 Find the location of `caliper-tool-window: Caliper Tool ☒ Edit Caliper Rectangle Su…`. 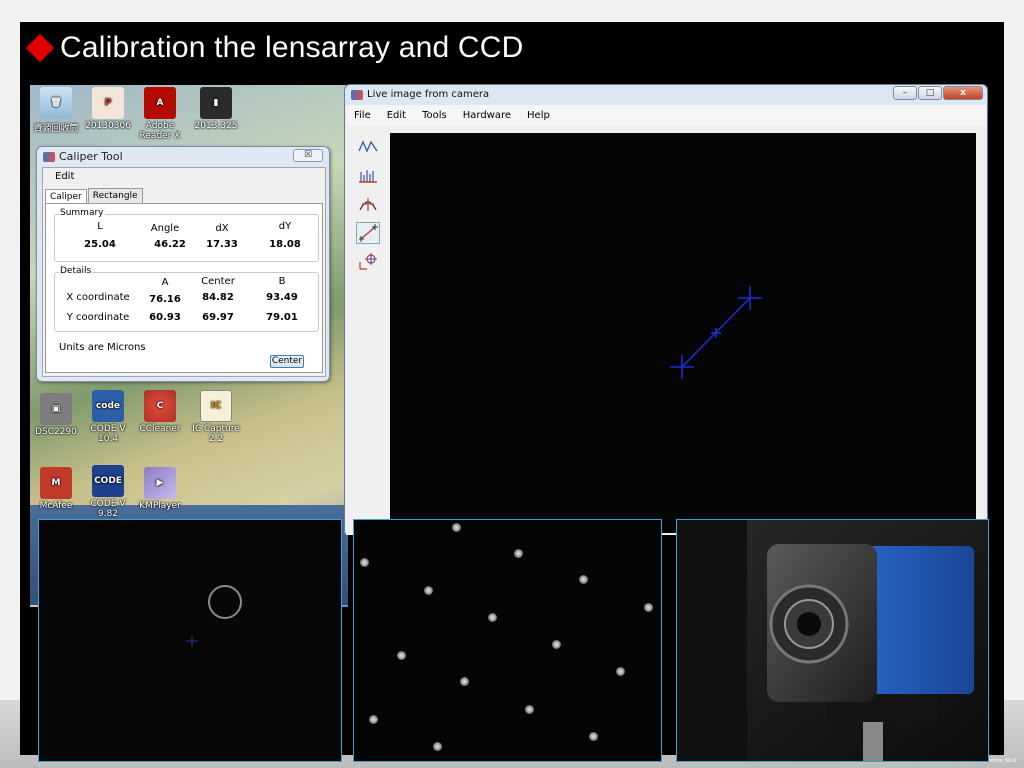

caliper-tool-window: Caliper Tool ☒ Edit Caliper Rectangle Su… is located at coordinates (183, 264).